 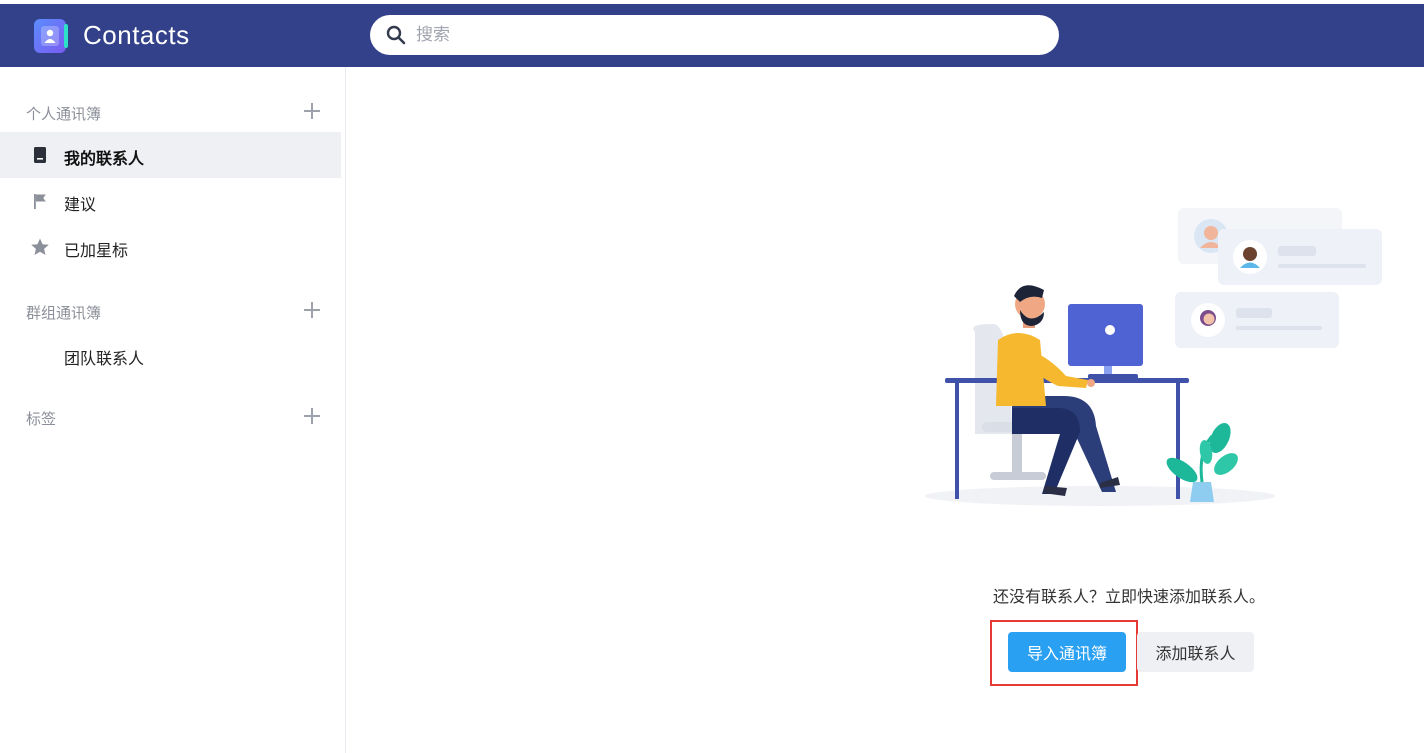 I want to click on address-book-icon, so click(x=40, y=155).